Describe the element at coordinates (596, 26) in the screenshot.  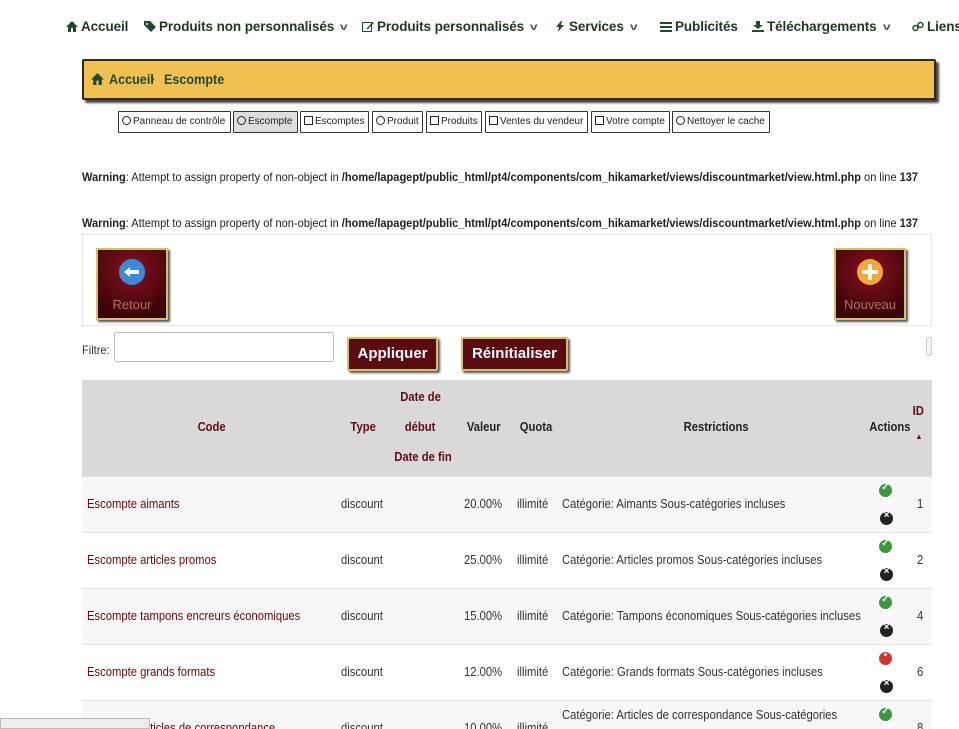
I see `nav-item-services: Services v` at that location.